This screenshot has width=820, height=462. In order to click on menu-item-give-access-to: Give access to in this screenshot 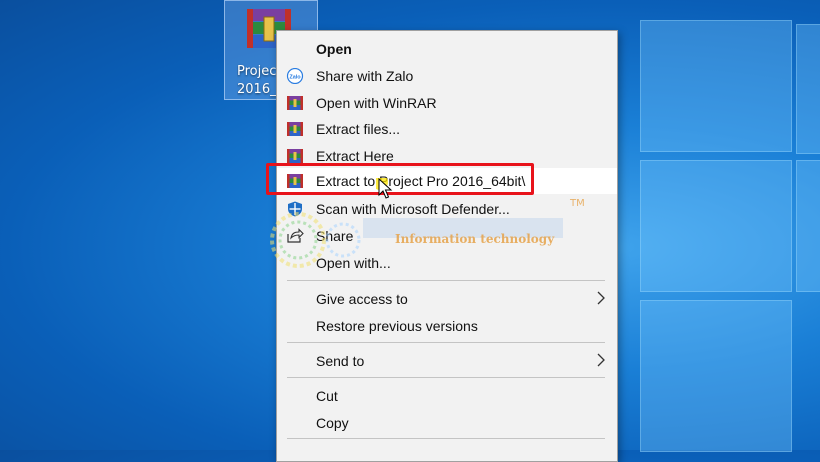, I will do `click(447, 299)`.